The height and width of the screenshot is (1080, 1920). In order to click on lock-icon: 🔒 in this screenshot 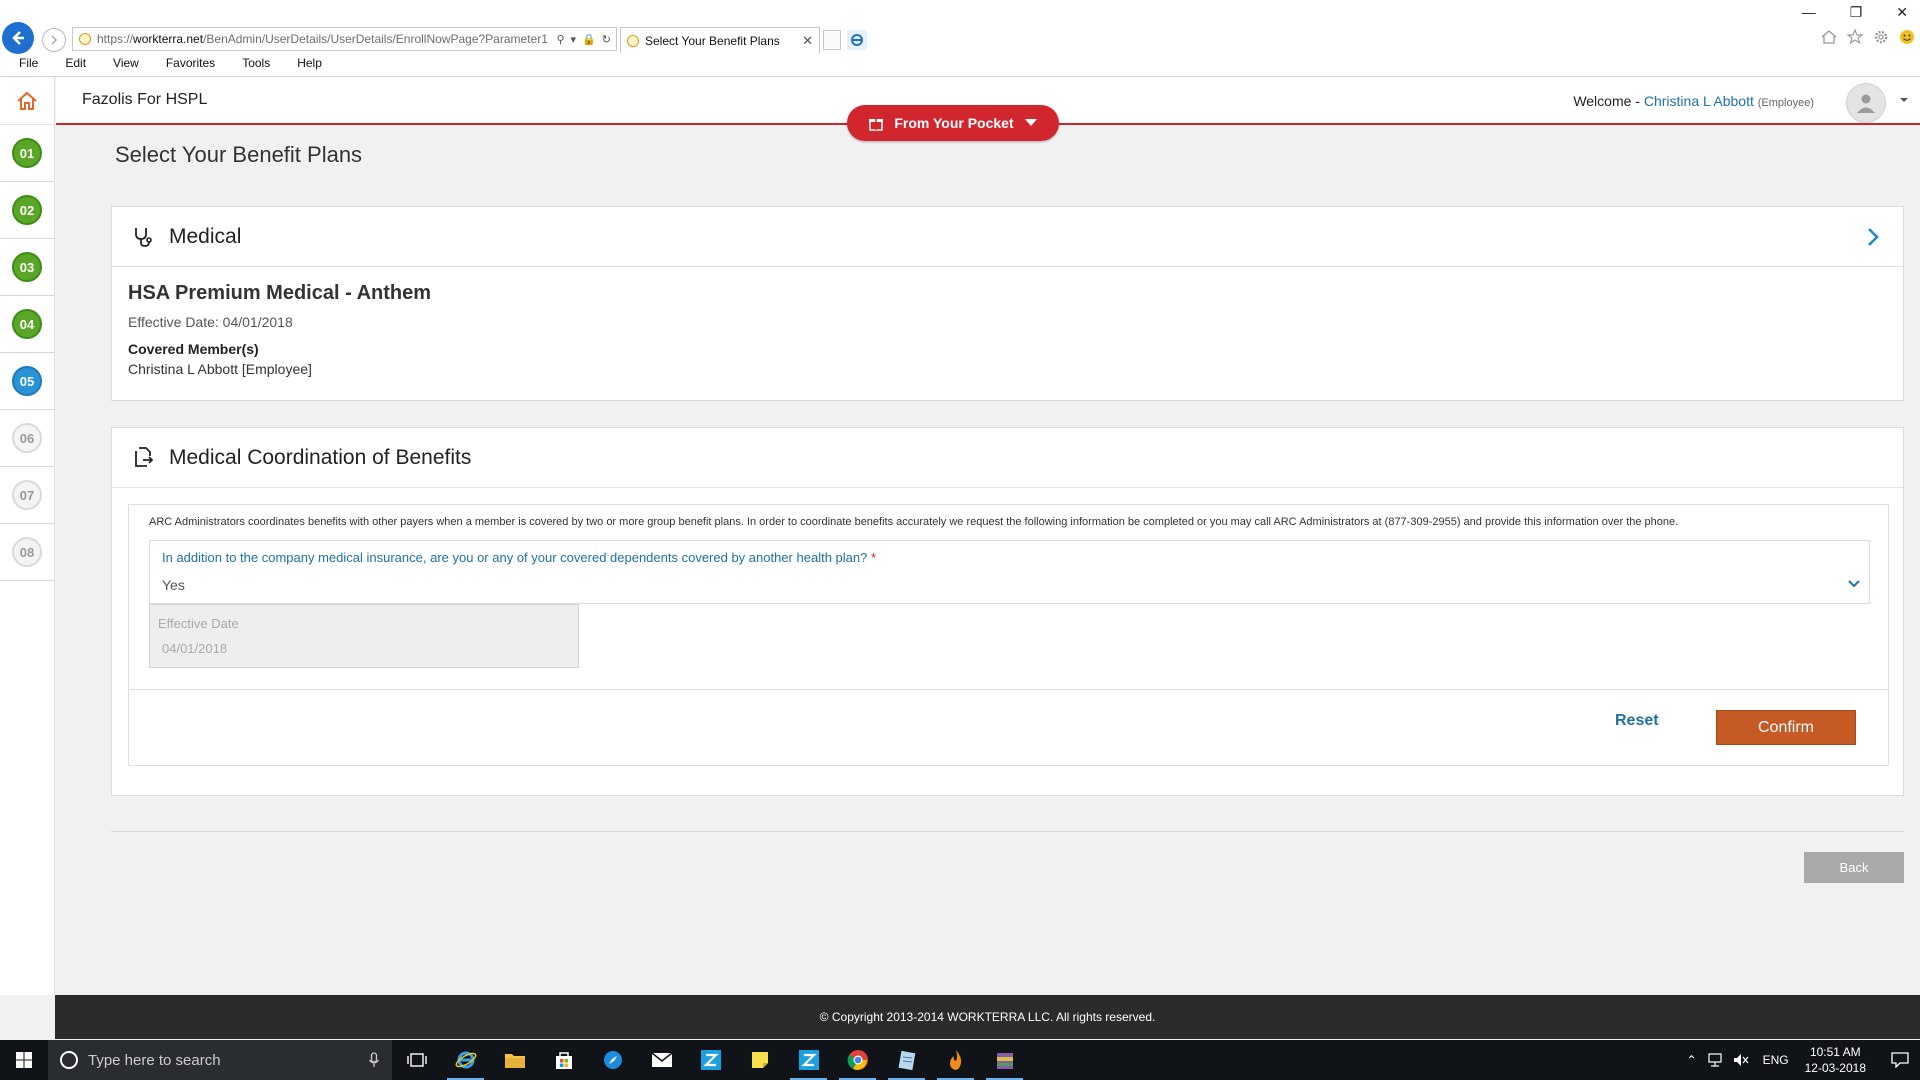, I will do `click(589, 39)`.